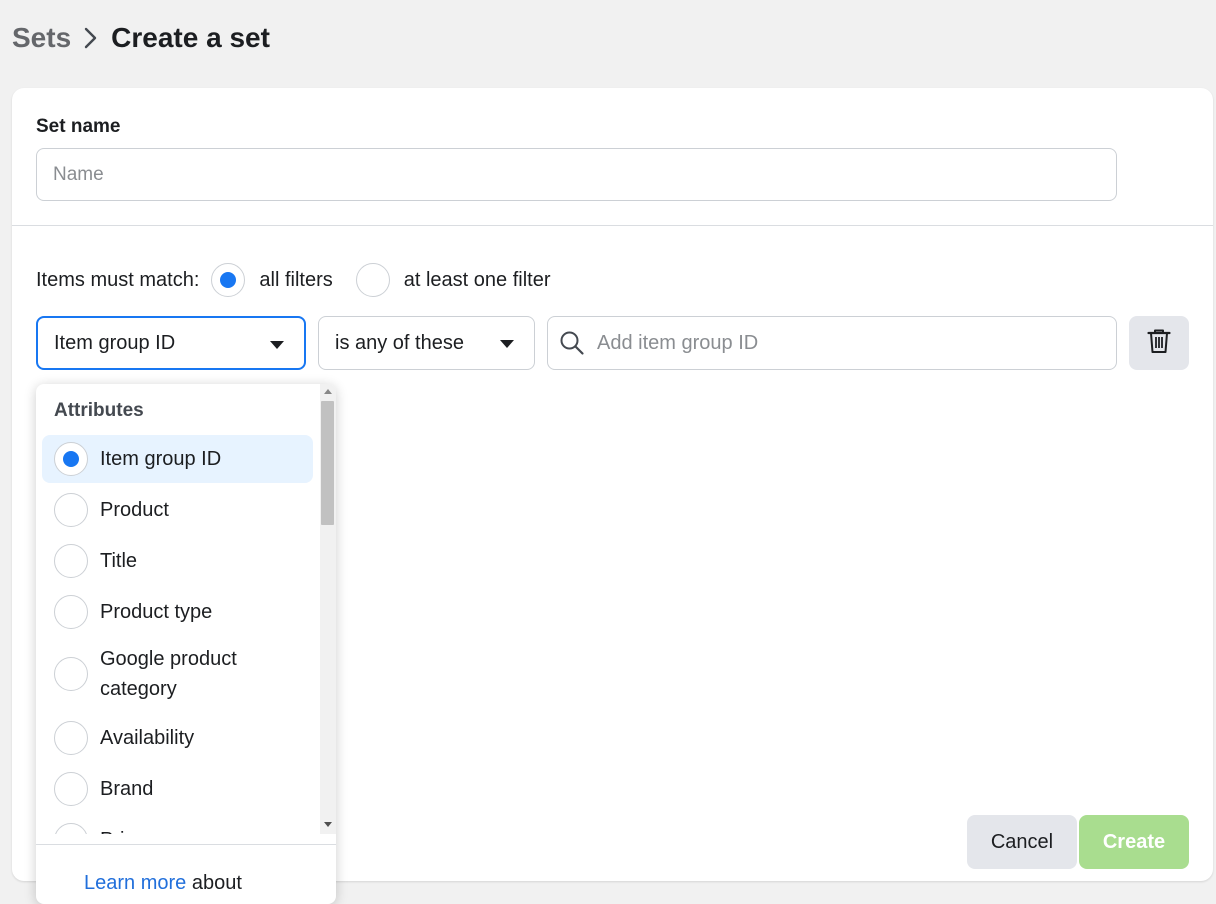 This screenshot has height=904, width=1216. Describe the element at coordinates (328, 609) in the screenshot. I see `dropdown-scrollbar` at that location.